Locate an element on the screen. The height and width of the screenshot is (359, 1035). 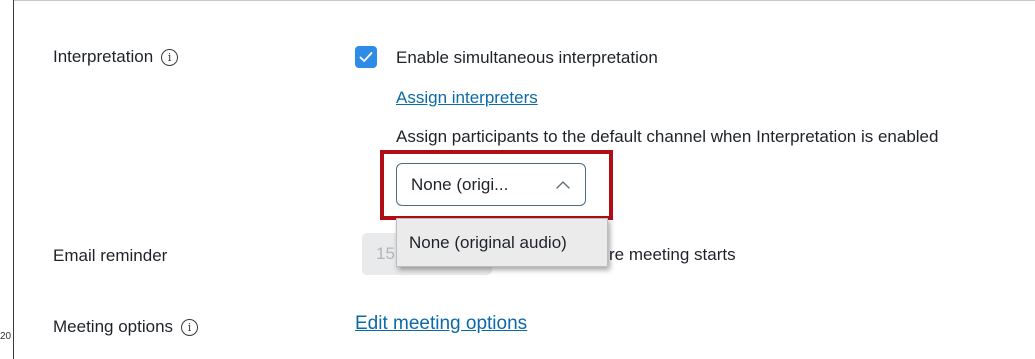
meeting-options-label: Meeting options is located at coordinates (113, 326).